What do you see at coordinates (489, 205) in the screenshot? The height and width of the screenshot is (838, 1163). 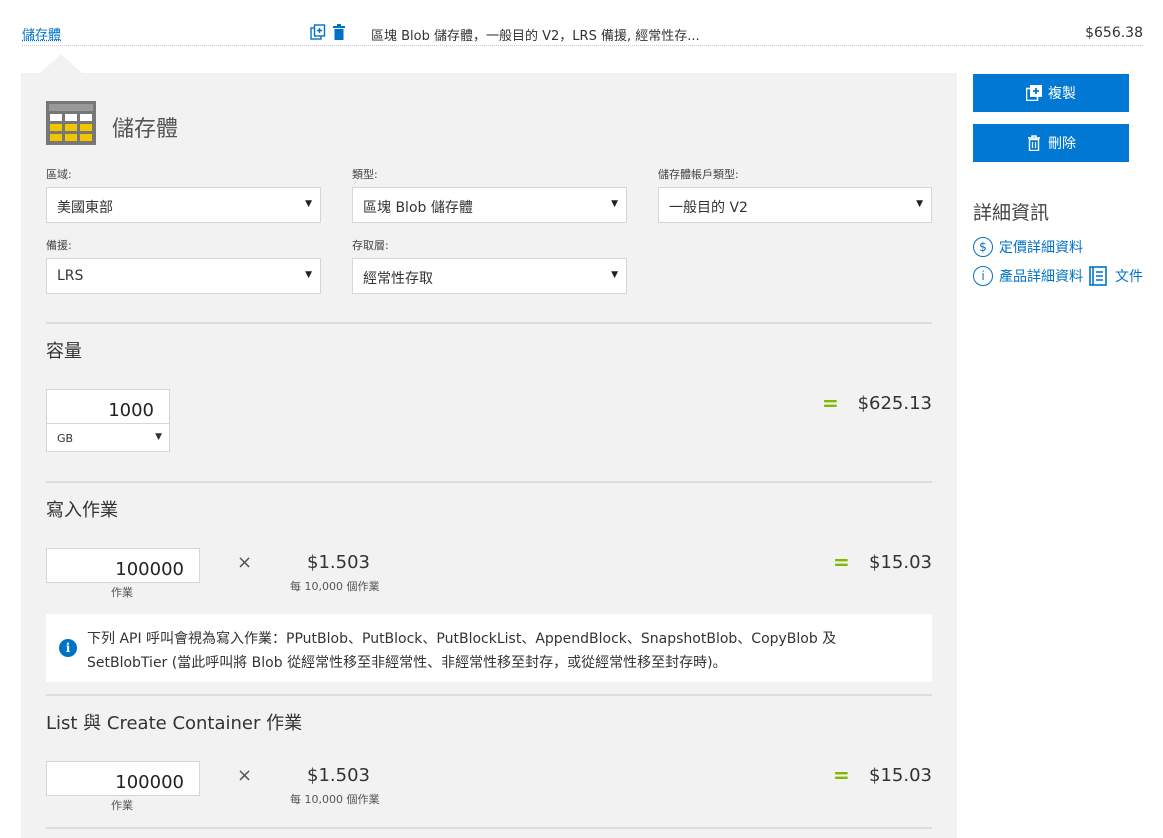 I see `type-select: 區塊 Blob 儲存體 ▼` at bounding box center [489, 205].